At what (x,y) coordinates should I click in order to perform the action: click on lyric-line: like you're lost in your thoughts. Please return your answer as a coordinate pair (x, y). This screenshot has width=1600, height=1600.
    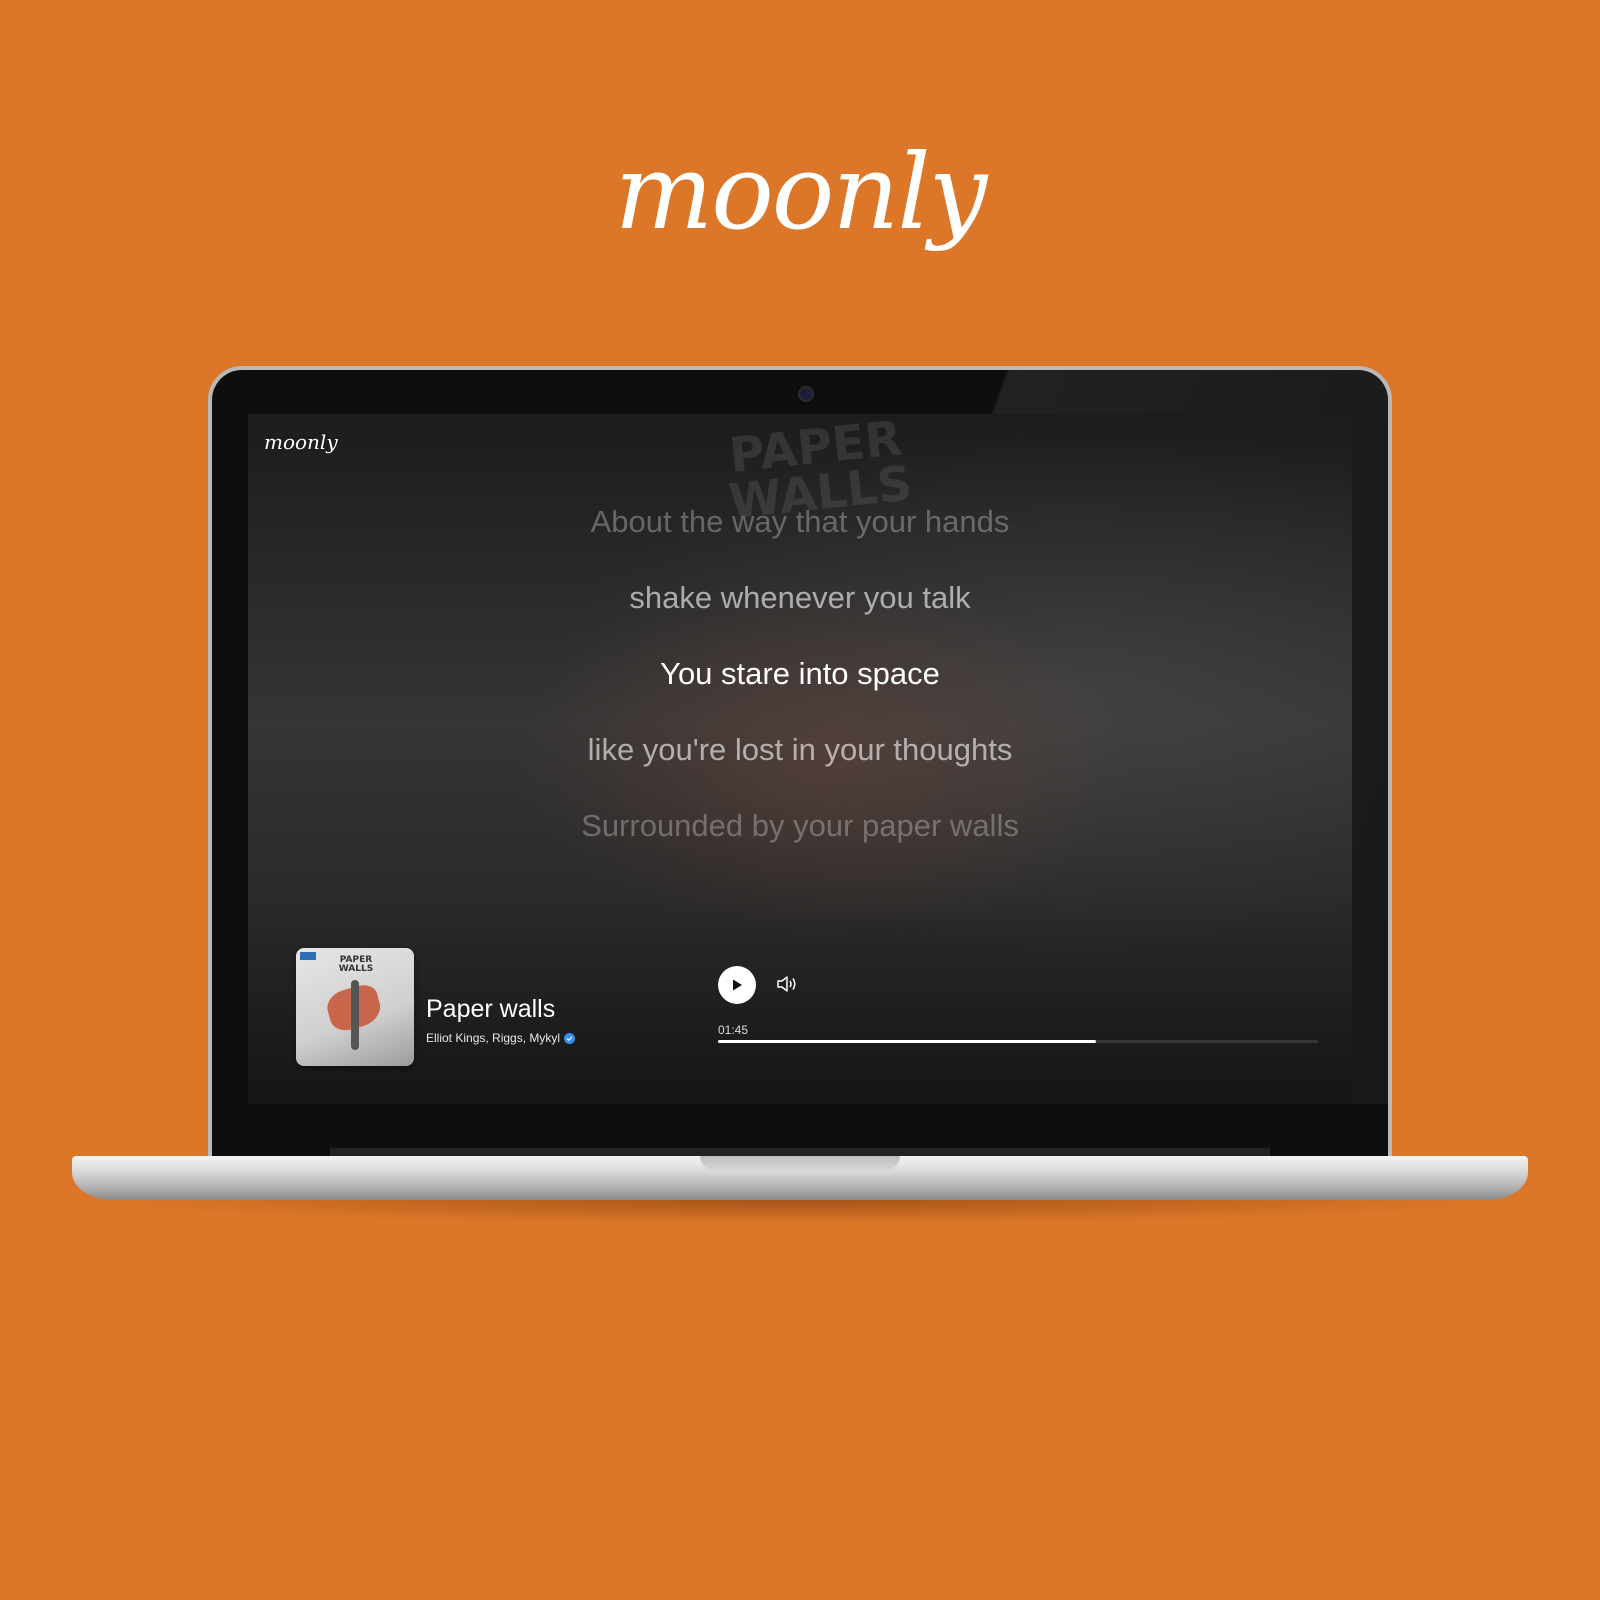
    Looking at the image, I should click on (800, 750).